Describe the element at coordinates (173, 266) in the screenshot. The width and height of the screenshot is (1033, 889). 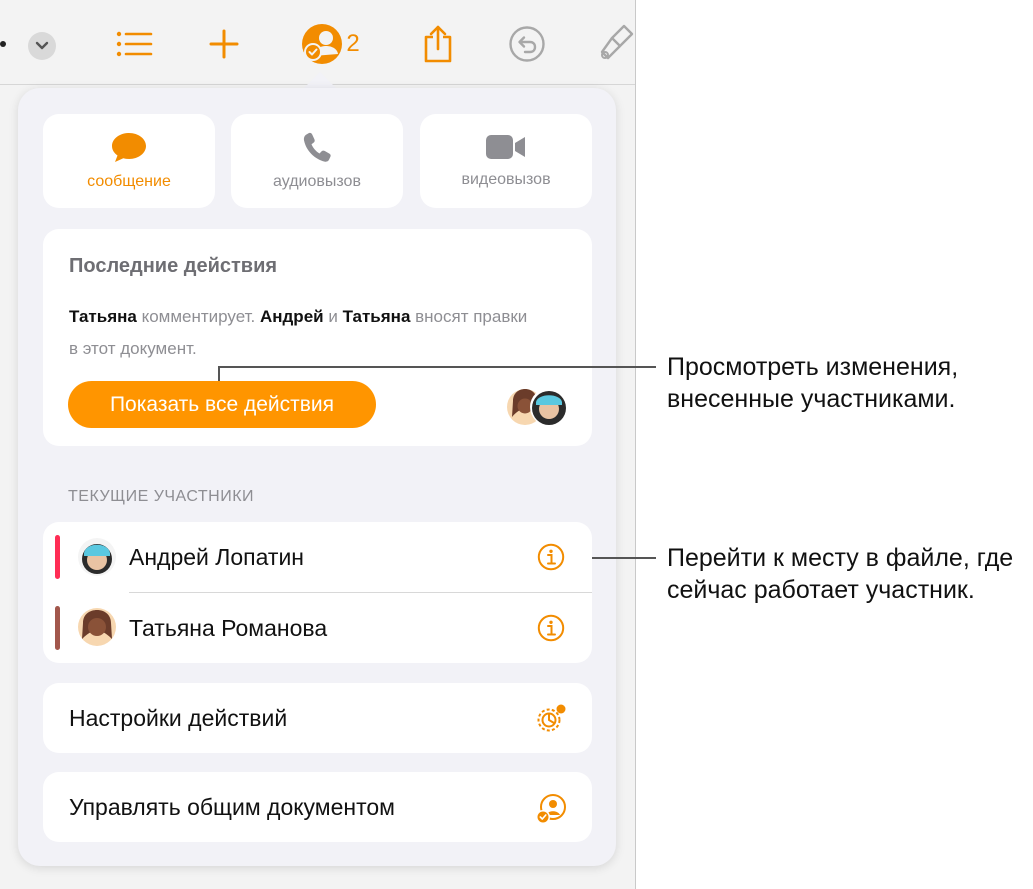
I see `recent-activity-title: Последние действия` at that location.